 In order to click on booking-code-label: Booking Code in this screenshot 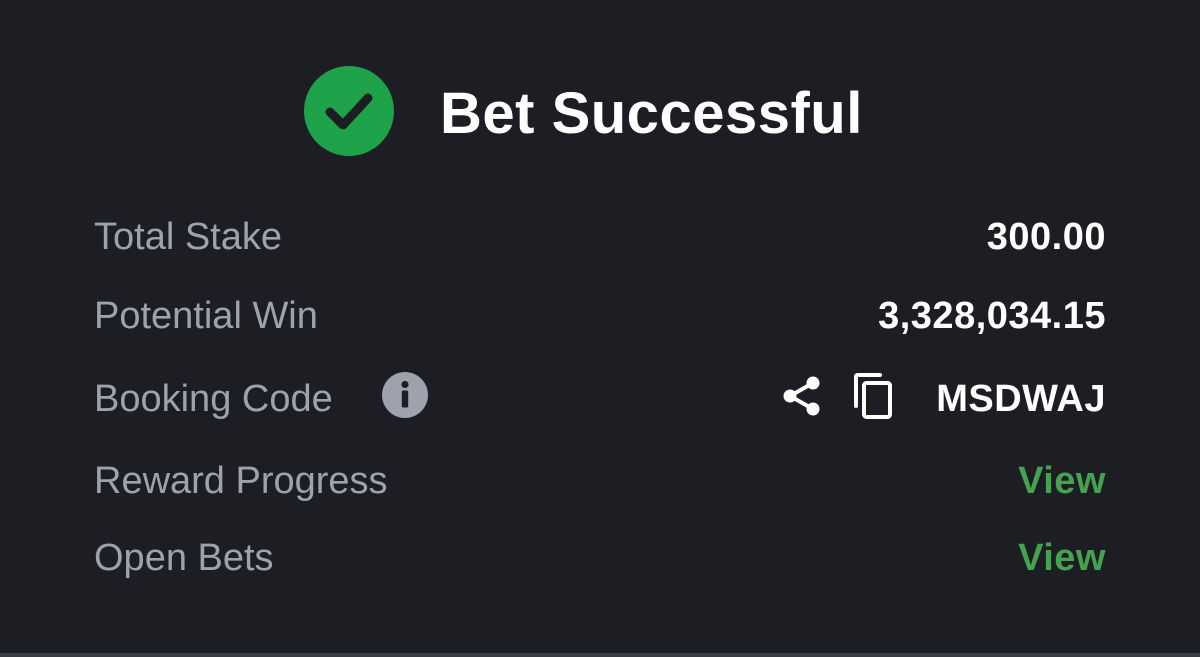, I will do `click(213, 399)`.